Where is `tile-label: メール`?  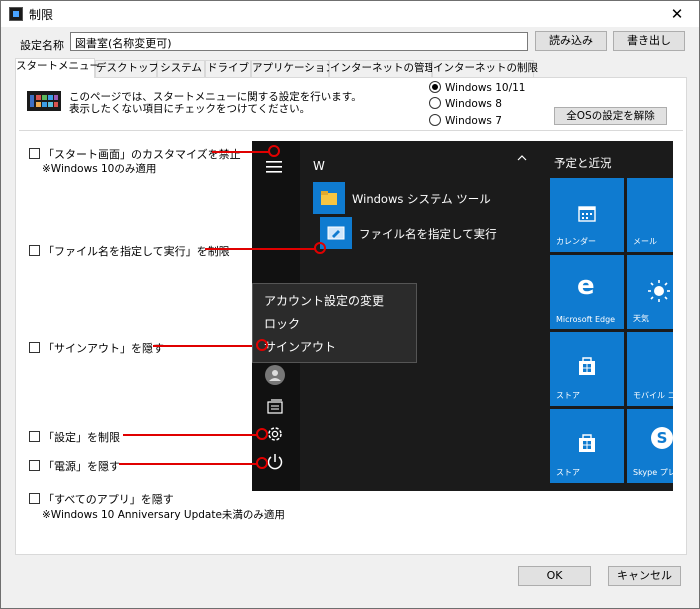 tile-label: メール is located at coordinates (645, 241).